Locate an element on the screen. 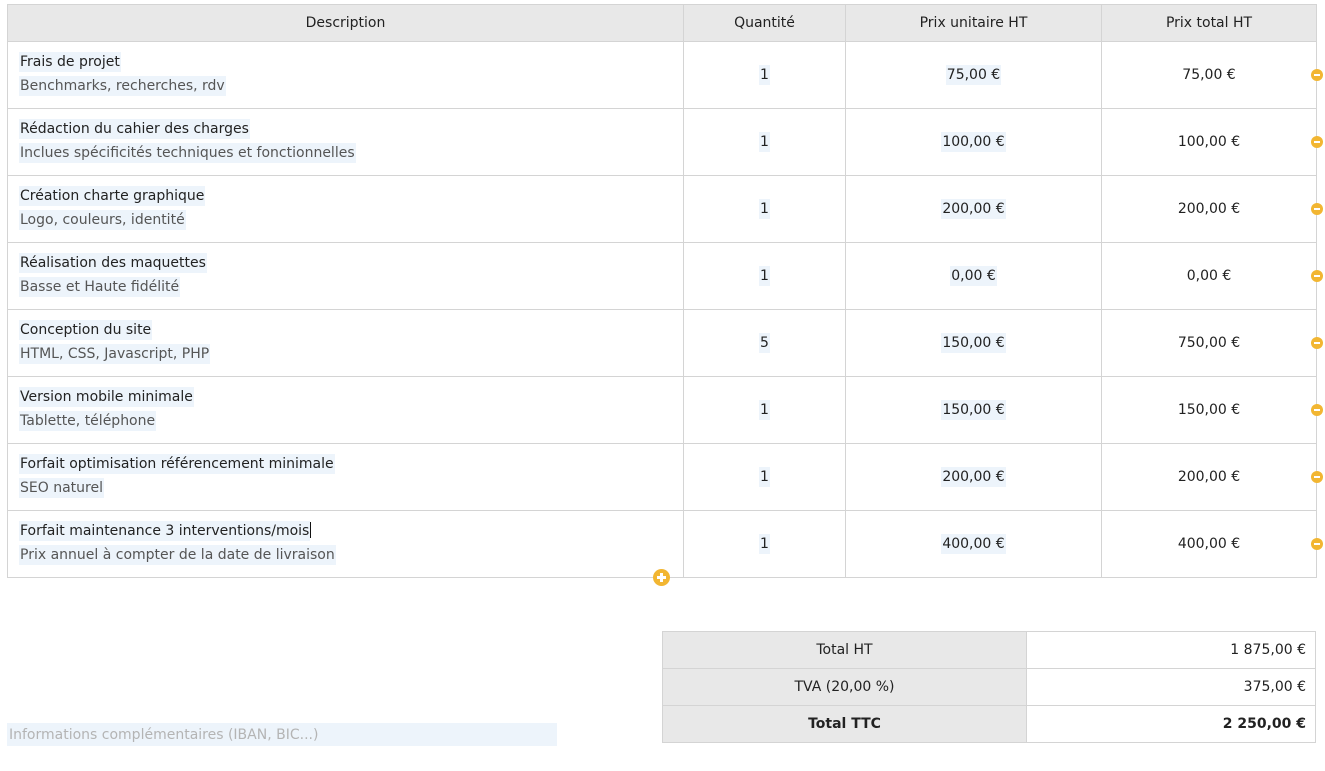  row-total-cell: 0,00 € is located at coordinates (1212, 276).